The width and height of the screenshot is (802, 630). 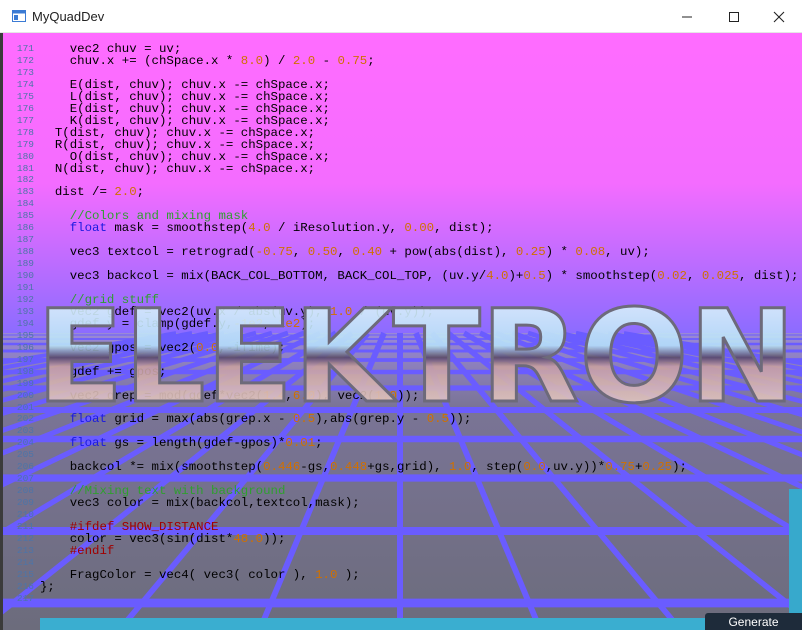 What do you see at coordinates (25, 216) in the screenshot?
I see `line-number: 185` at bounding box center [25, 216].